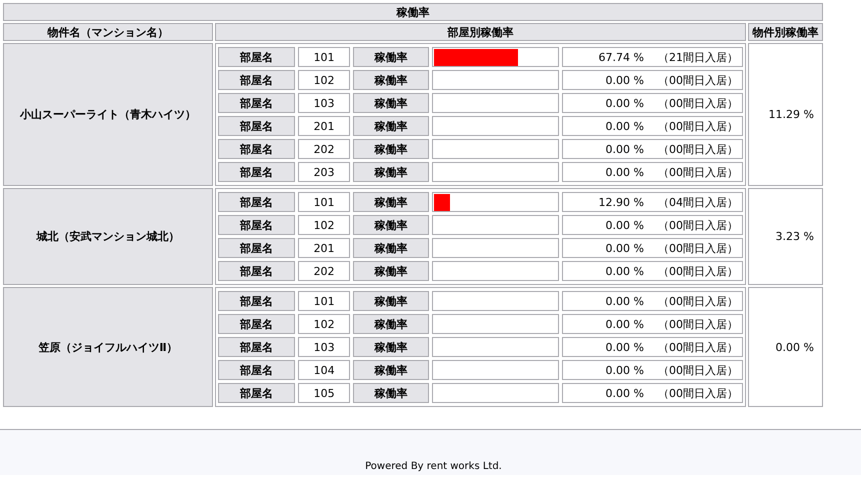 This screenshot has height=481, width=861. I want to click on rate-value: 67.74 %, so click(621, 57).